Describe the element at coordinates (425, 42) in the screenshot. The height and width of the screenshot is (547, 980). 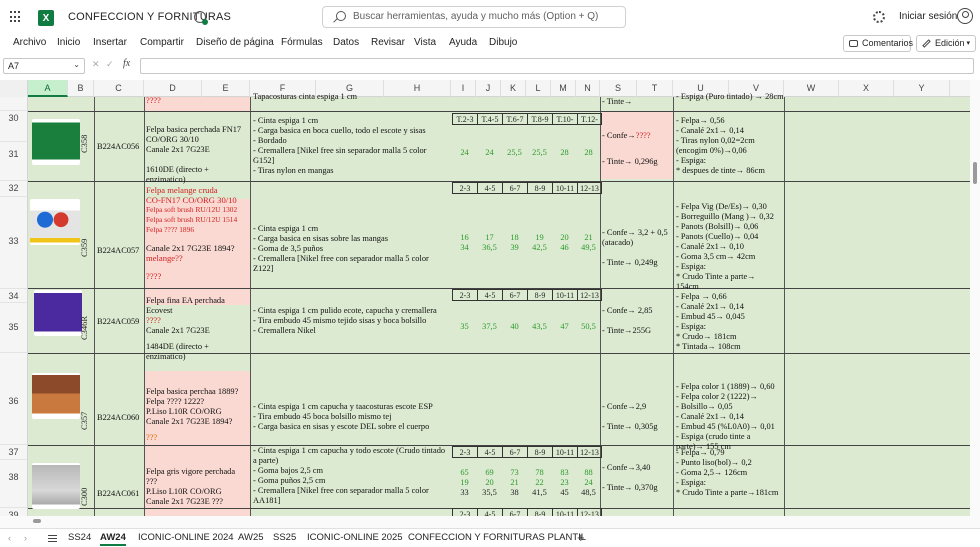
I see `menu-vista: Vista` at that location.